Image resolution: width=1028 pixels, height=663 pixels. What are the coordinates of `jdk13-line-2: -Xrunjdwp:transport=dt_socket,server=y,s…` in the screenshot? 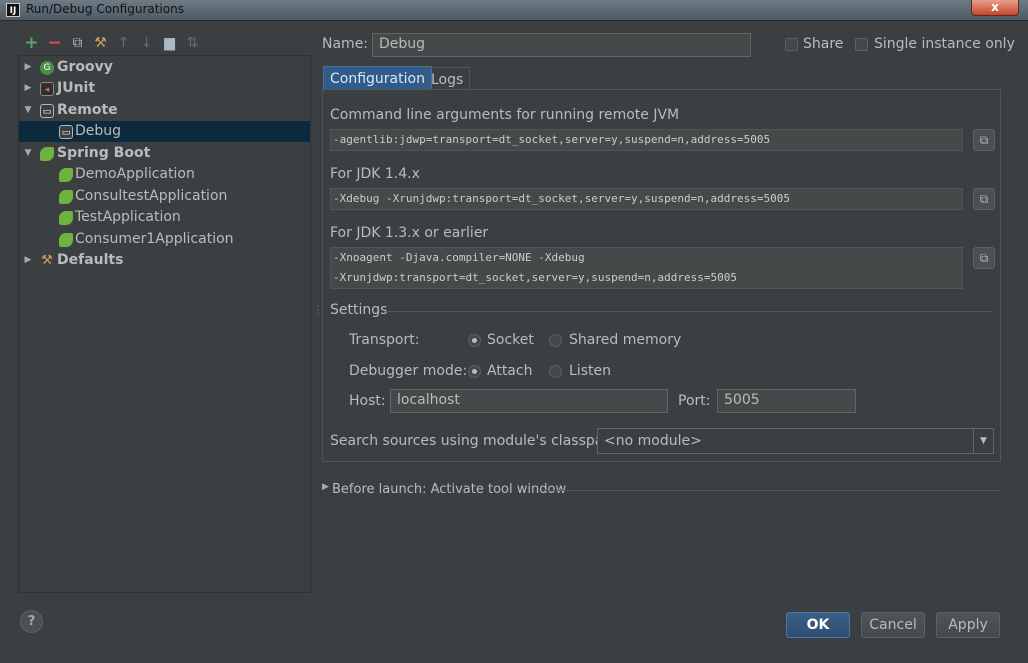 It's located at (535, 277).